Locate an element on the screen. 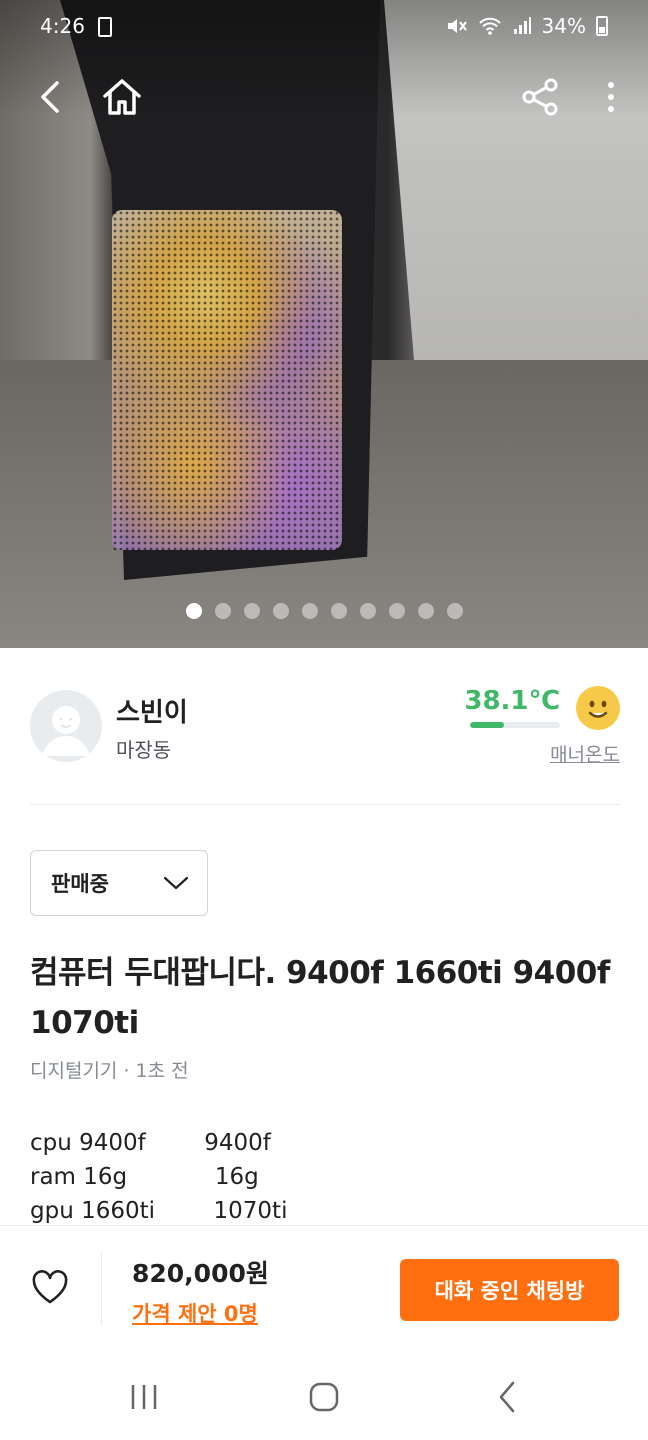 The height and width of the screenshot is (1440, 648). back-nav-button is located at coordinates (507, 1397).